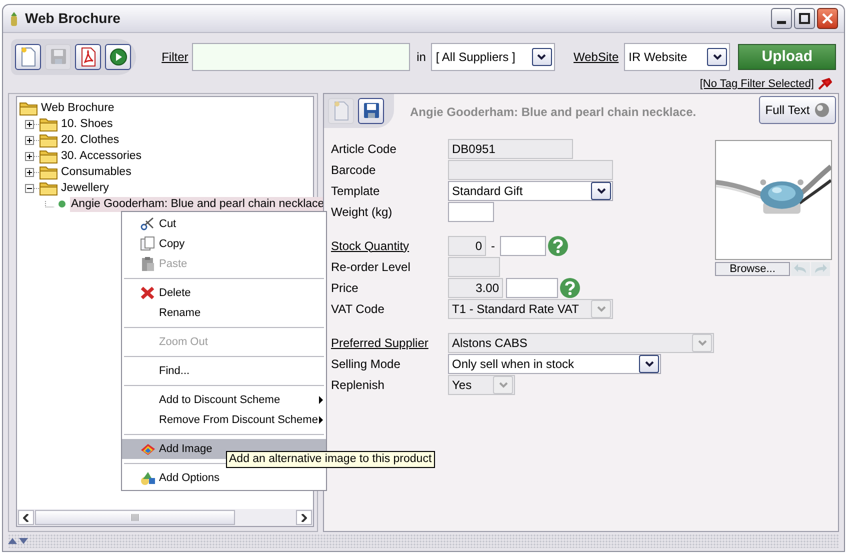  I want to click on tree-item: Angie Gooderham: Blue and pearl chain necklace, so click(198, 204).